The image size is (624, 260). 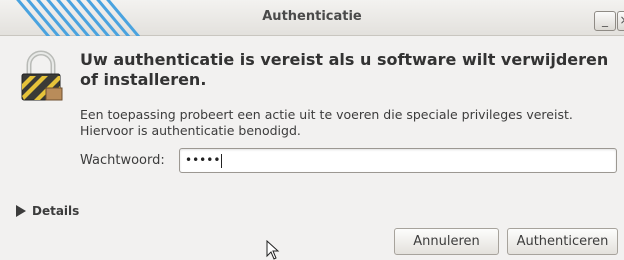 What do you see at coordinates (21, 211) in the screenshot?
I see `triangle-right-icon` at bounding box center [21, 211].